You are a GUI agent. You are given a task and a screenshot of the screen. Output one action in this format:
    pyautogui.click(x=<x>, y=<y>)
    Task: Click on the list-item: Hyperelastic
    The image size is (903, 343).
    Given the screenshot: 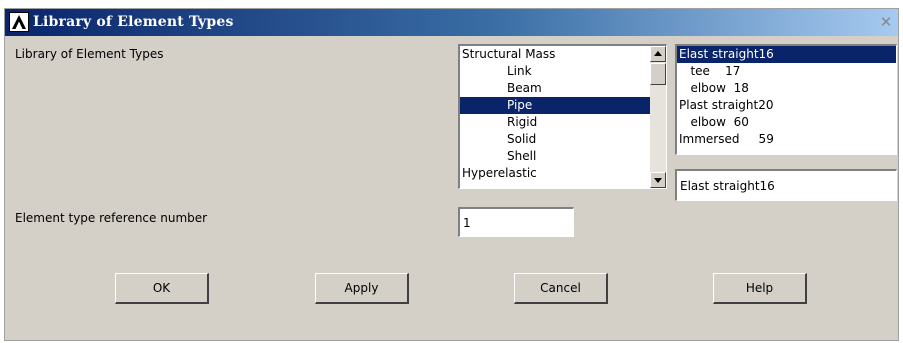 What is the action you would take?
    pyautogui.click(x=563, y=173)
    